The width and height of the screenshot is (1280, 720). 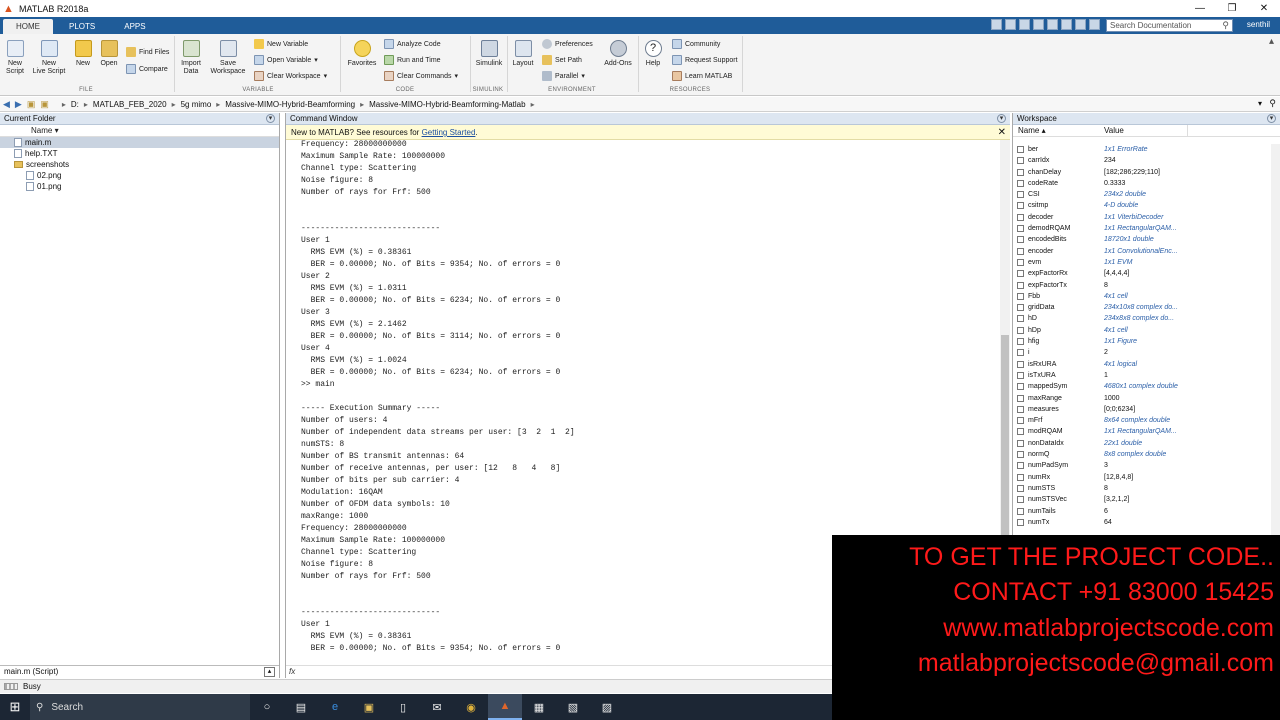 I want to click on add-ons-button: Add-Ons, so click(x=618, y=54).